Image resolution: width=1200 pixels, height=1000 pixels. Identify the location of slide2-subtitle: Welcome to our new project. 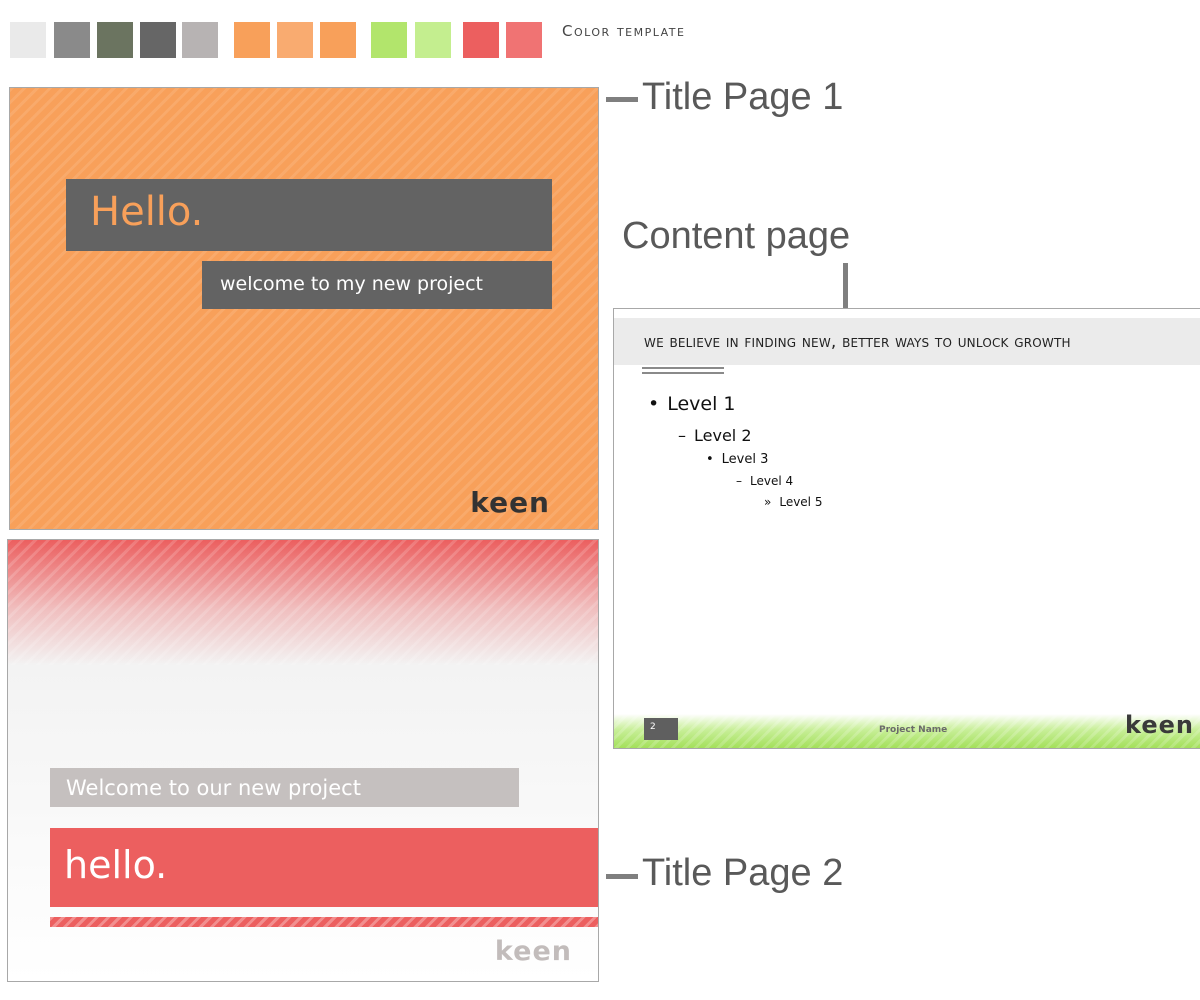
(213, 788).